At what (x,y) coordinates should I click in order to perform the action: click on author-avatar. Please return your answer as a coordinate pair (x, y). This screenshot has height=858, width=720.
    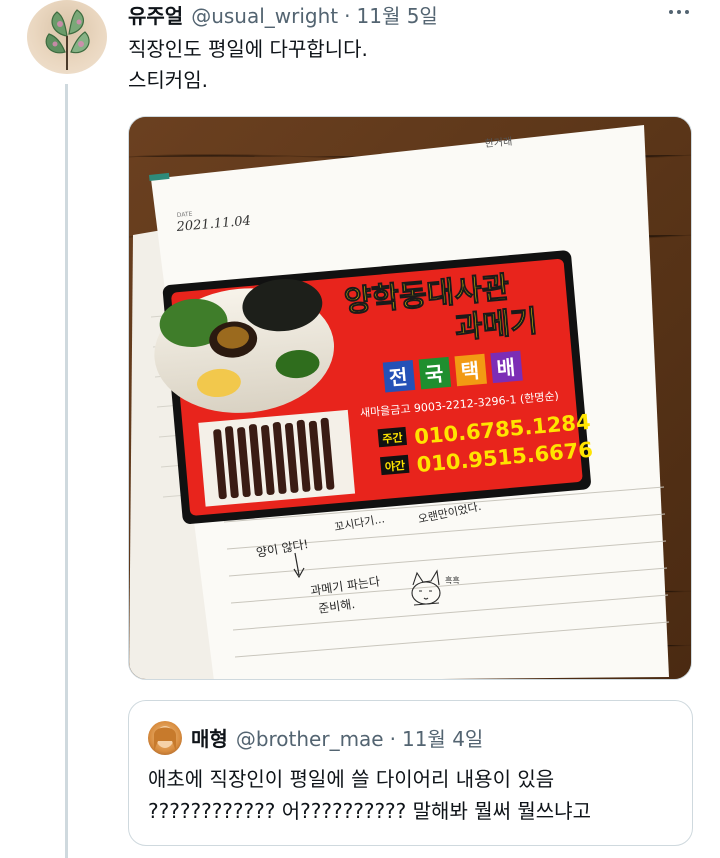
    Looking at the image, I should click on (67, 37).